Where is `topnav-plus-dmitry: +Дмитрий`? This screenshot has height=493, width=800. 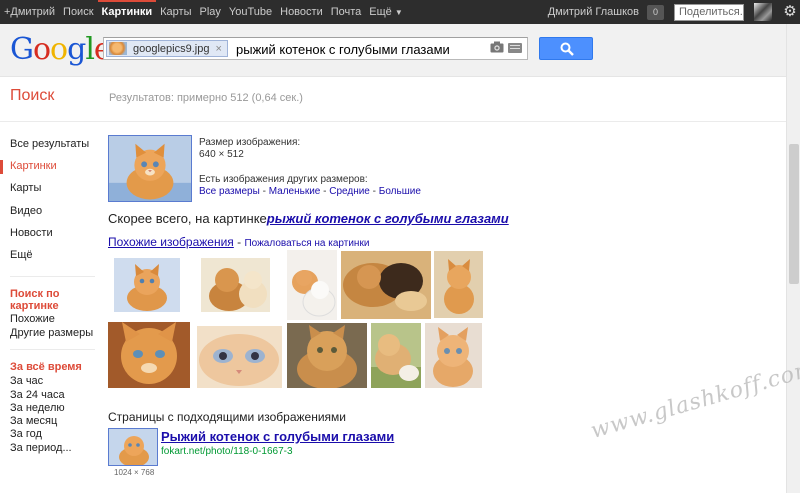 topnav-plus-dmitry: +Дмитрий is located at coordinates (29, 12).